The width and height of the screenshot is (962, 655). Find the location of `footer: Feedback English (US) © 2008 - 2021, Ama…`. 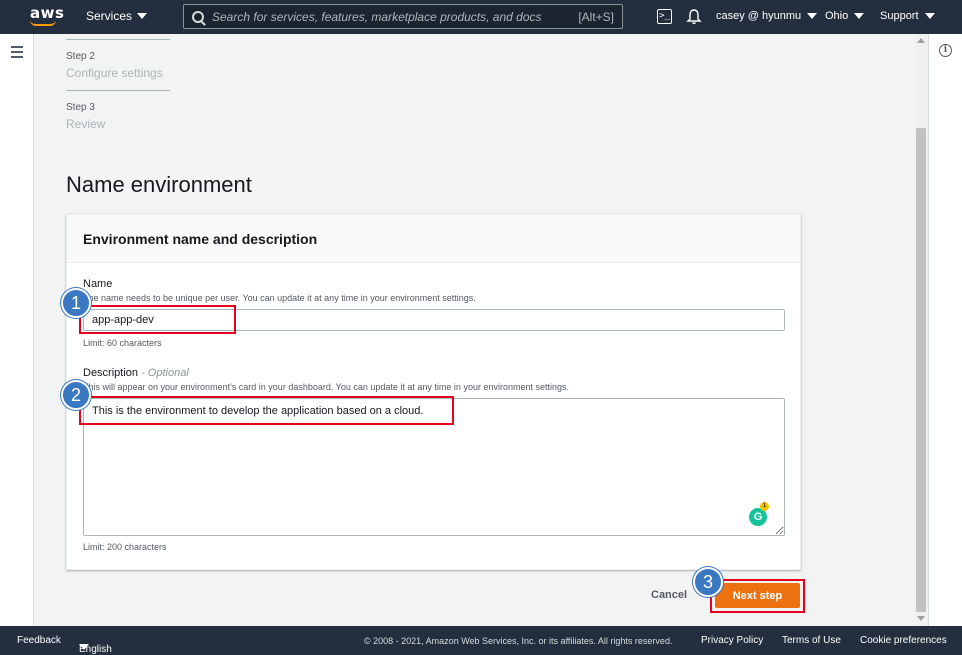

footer: Feedback English (US) © 2008 - 2021, Ama… is located at coordinates (481, 640).